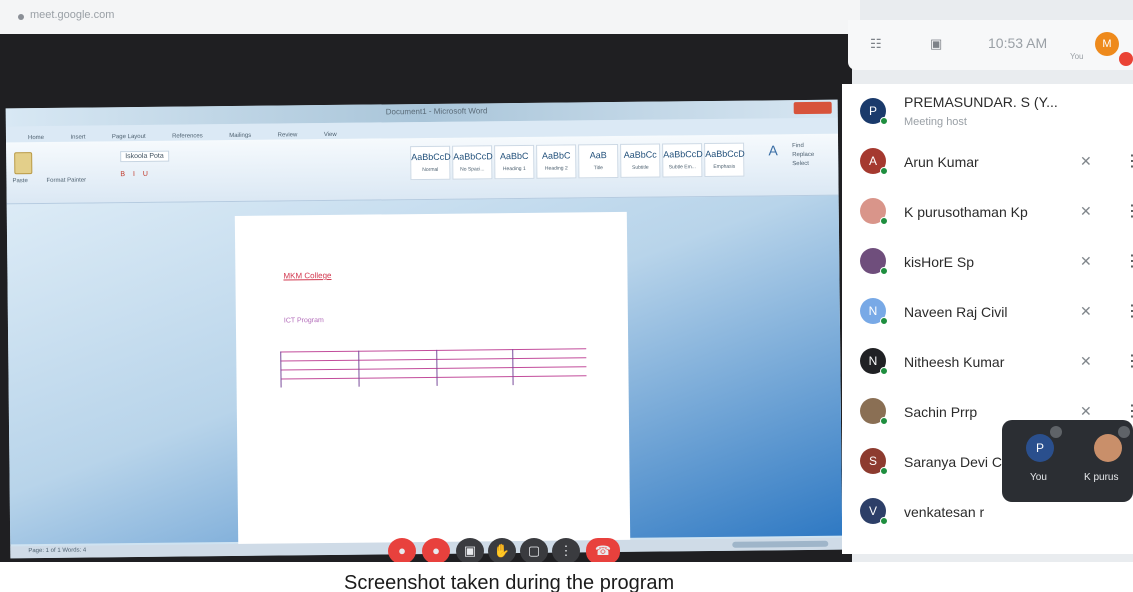 This screenshot has width=1133, height=592. I want to click on paste-label: Paste, so click(19, 181).